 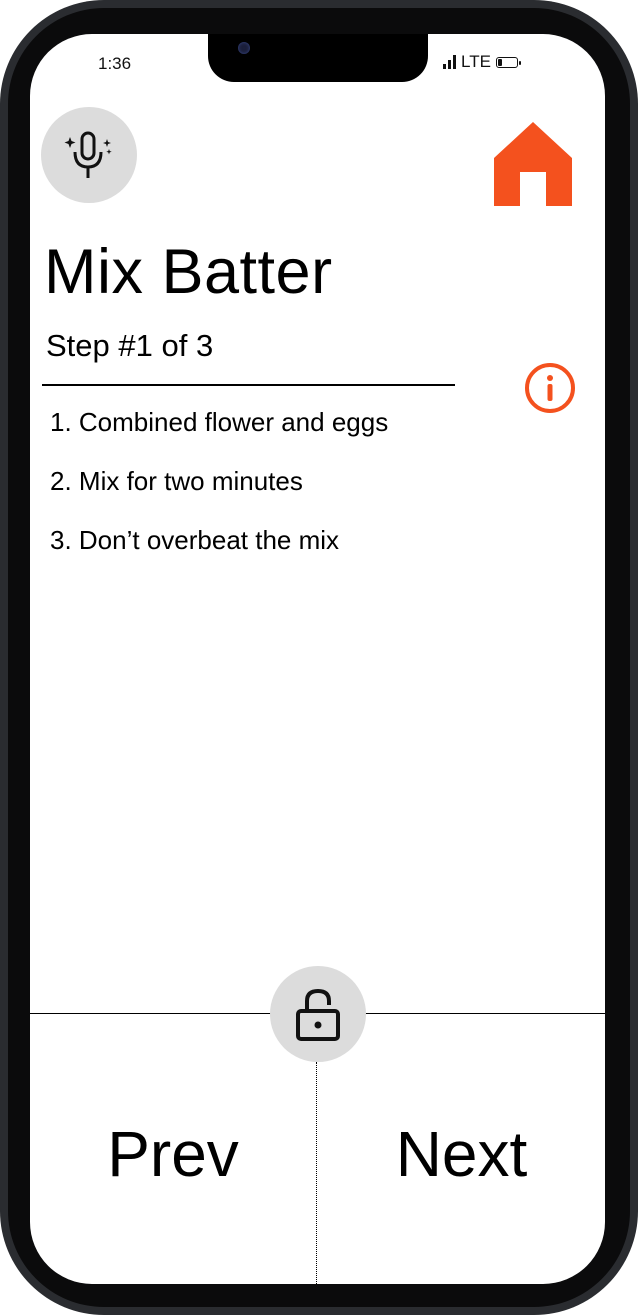 I want to click on battery-icon, so click(x=508, y=62).